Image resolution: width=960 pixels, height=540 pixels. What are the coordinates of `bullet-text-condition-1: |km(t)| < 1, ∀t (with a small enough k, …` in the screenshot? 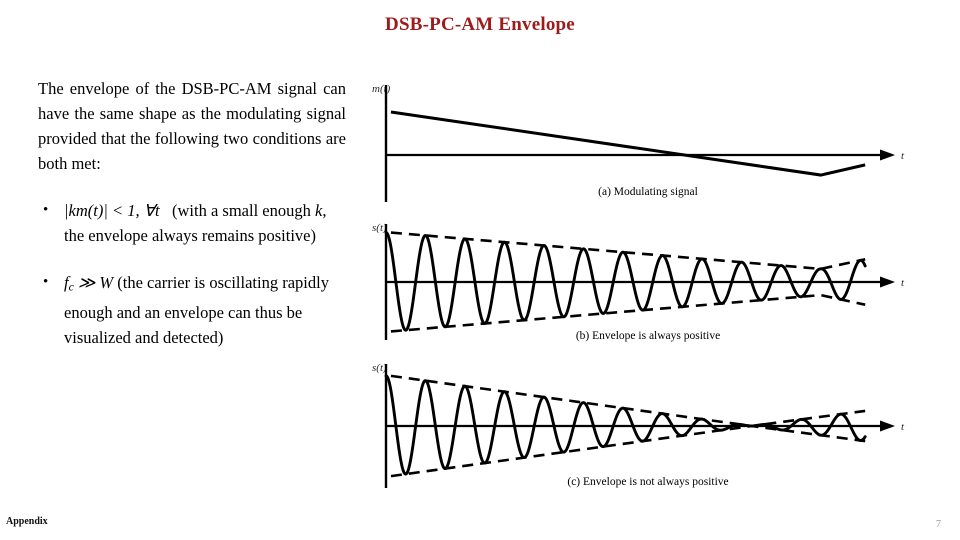 It's located at (195, 223).